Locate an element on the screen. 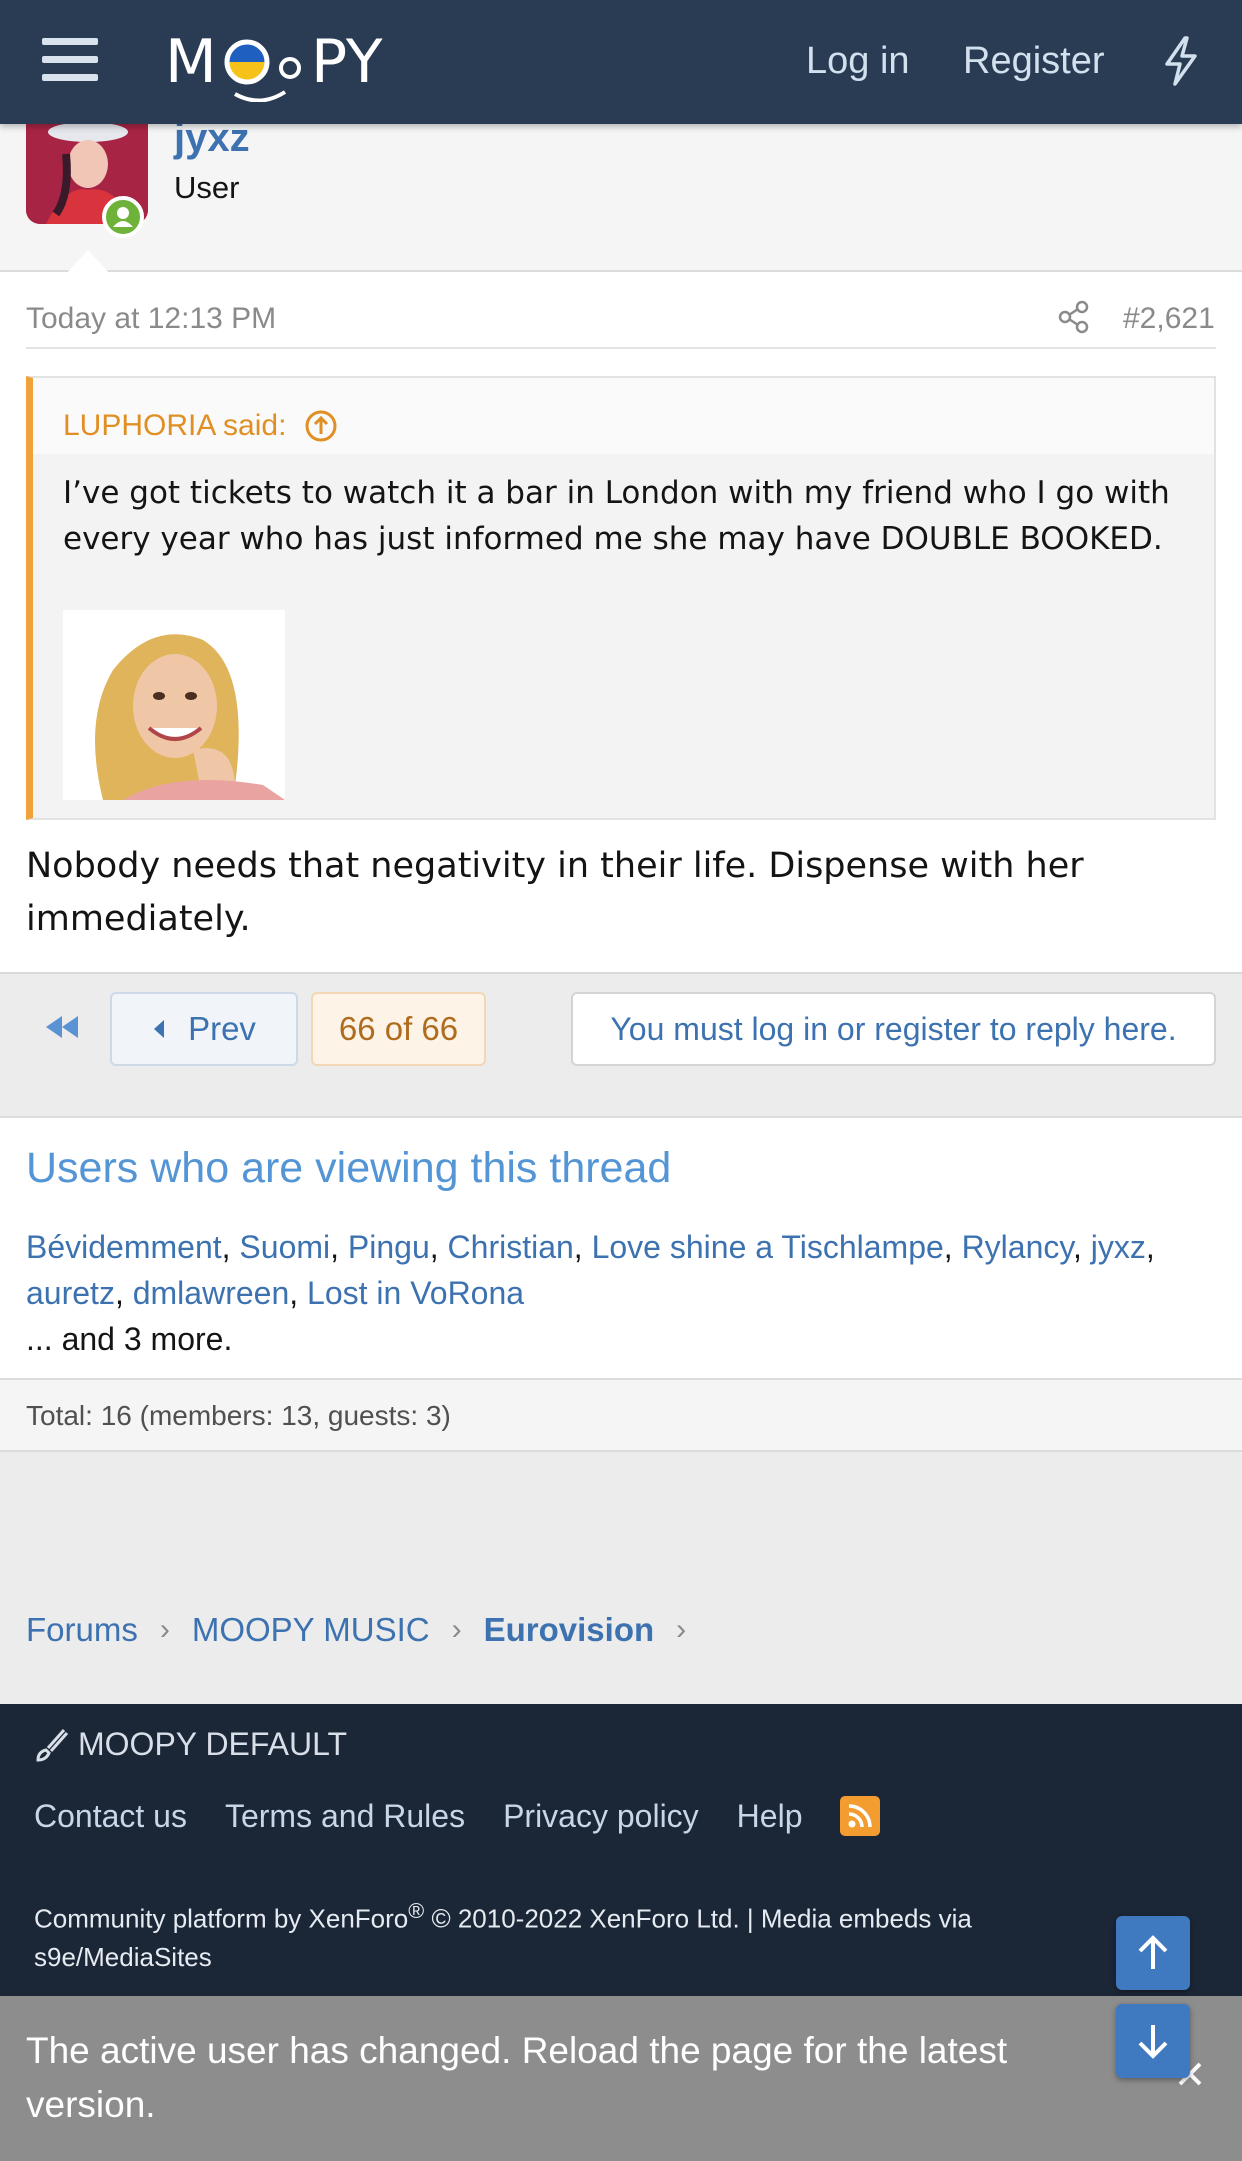 The width and height of the screenshot is (1242, 2161). svg-text: M is located at coordinates (191, 62).